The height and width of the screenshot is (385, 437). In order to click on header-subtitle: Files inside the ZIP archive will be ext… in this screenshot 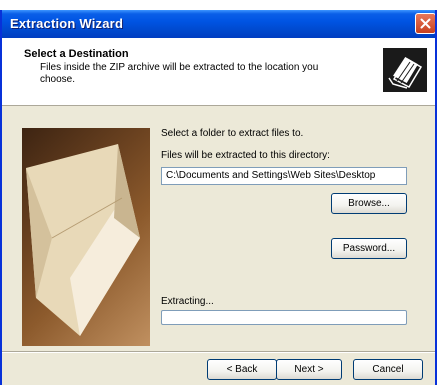, I will do `click(179, 73)`.